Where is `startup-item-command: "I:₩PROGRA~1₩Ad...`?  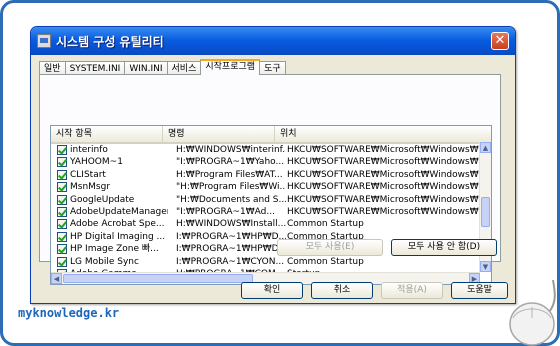 startup-item-command: "I:₩PROGRA~1₩Ad... is located at coordinates (225, 211).